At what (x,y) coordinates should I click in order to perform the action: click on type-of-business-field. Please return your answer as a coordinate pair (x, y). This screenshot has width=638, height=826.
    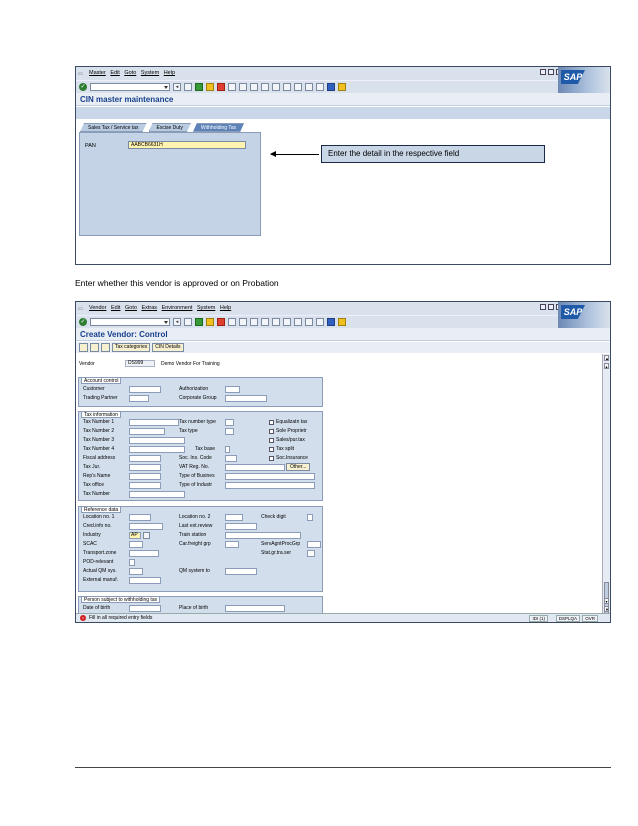
    Looking at the image, I should click on (270, 476).